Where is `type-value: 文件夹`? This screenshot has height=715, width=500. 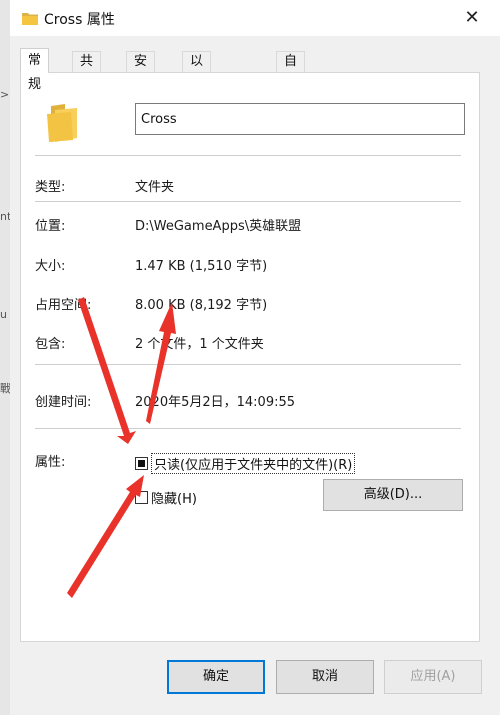
type-value: 文件夹 is located at coordinates (155, 187).